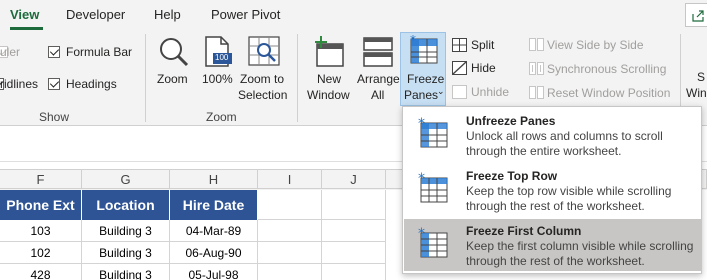 The image size is (707, 280). I want to click on unfreeze-panes-icon: *, so click(433, 132).